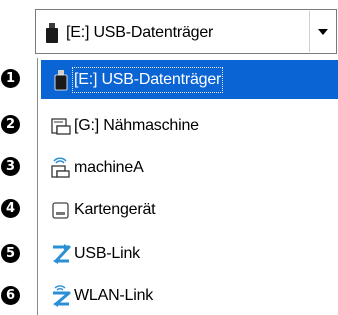 The width and height of the screenshot is (338, 315). Describe the element at coordinates (10, 124) in the screenshot. I see `callout-2: 2` at that location.